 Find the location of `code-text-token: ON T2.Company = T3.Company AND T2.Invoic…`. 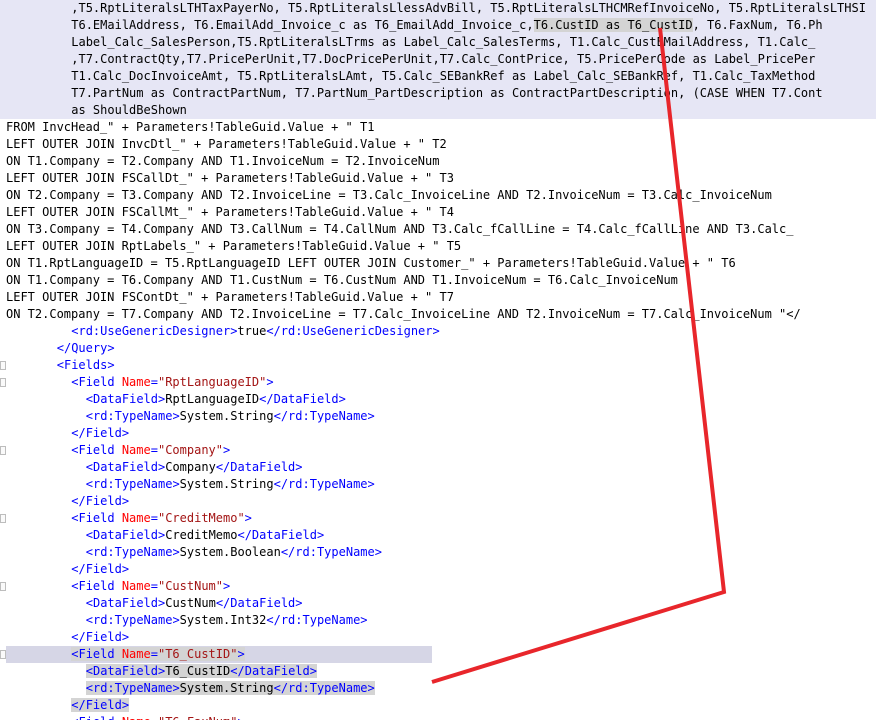

code-text-token: ON T2.Company = T3.Company AND T2.Invoic… is located at coordinates (389, 195).